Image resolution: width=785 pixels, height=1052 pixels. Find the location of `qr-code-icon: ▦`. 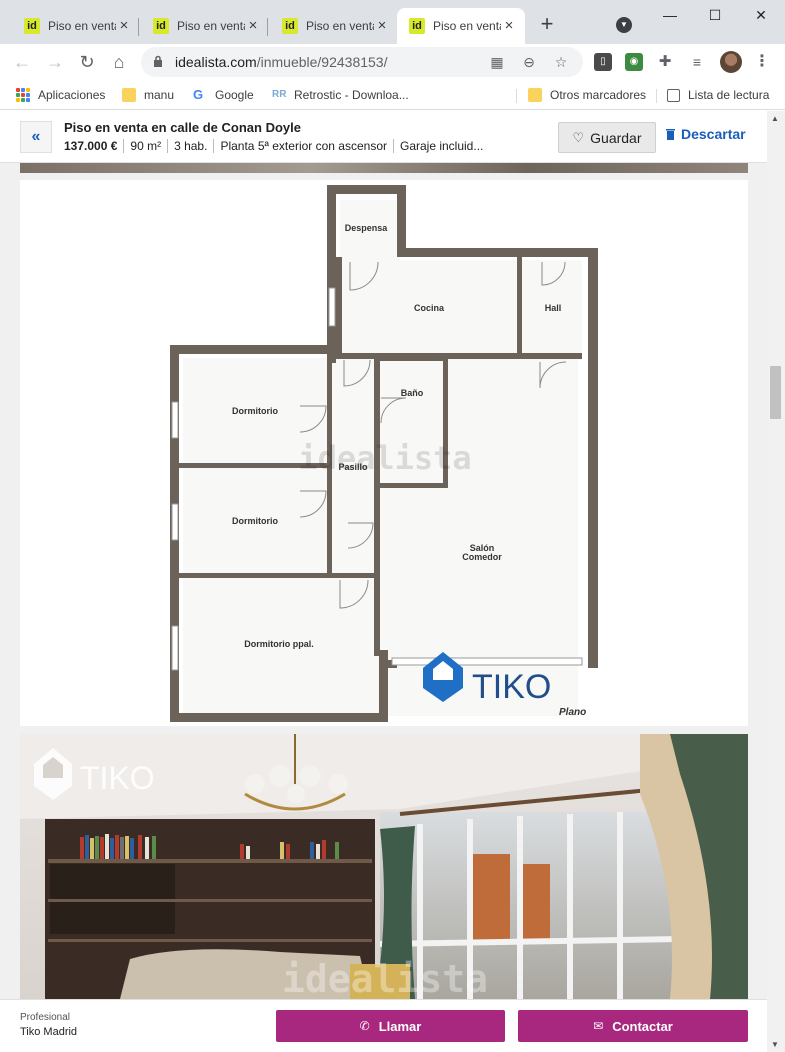

qr-code-icon: ▦ is located at coordinates (497, 62).